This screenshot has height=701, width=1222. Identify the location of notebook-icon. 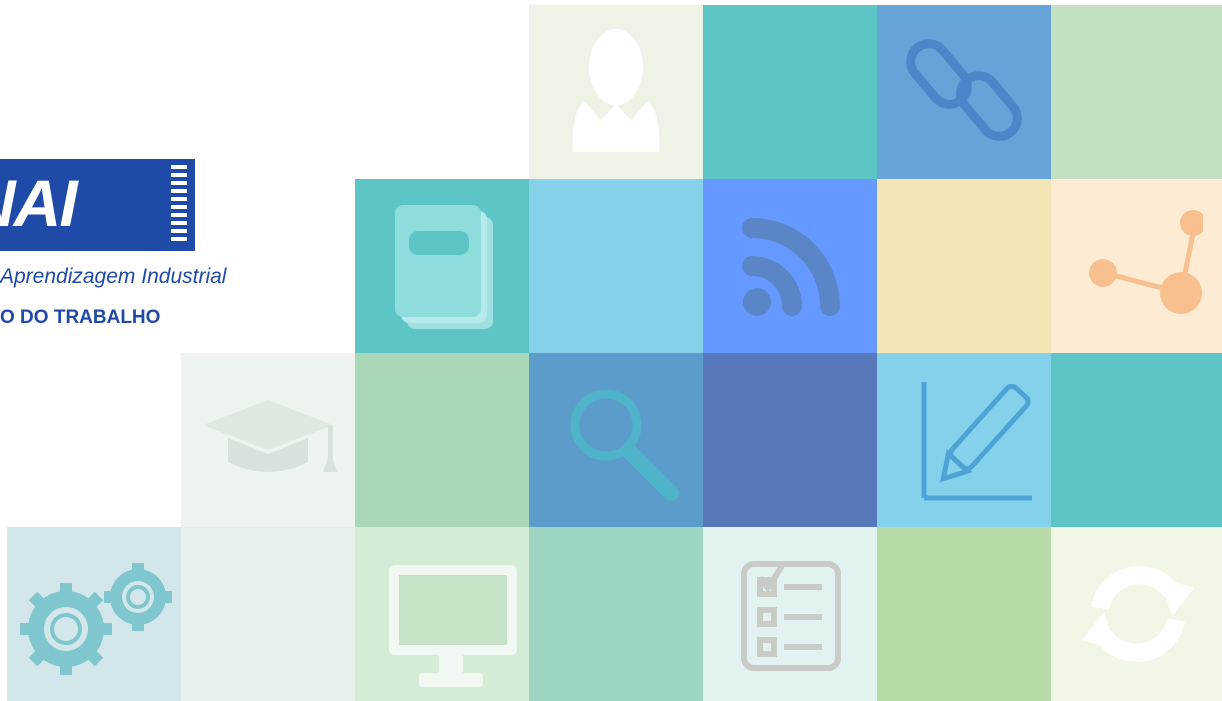
(444, 267).